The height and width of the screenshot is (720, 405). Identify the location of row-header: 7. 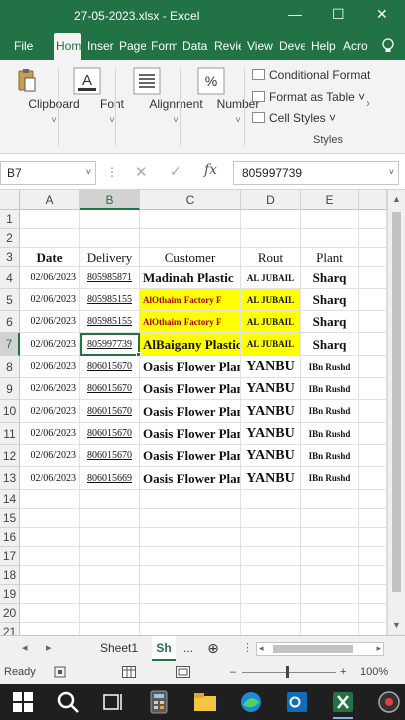
(10, 344).